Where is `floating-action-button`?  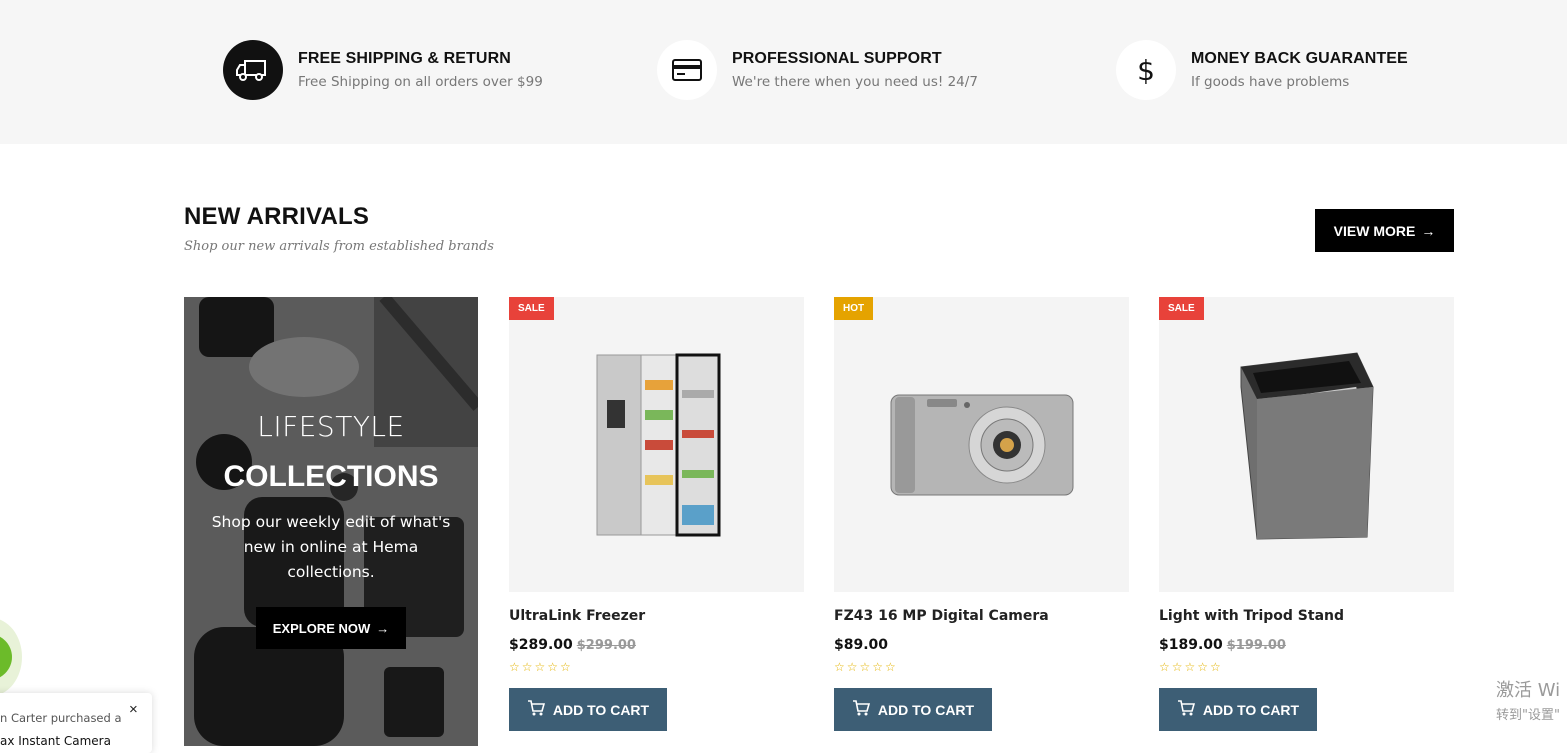
floating-action-button is located at coordinates (11, 657).